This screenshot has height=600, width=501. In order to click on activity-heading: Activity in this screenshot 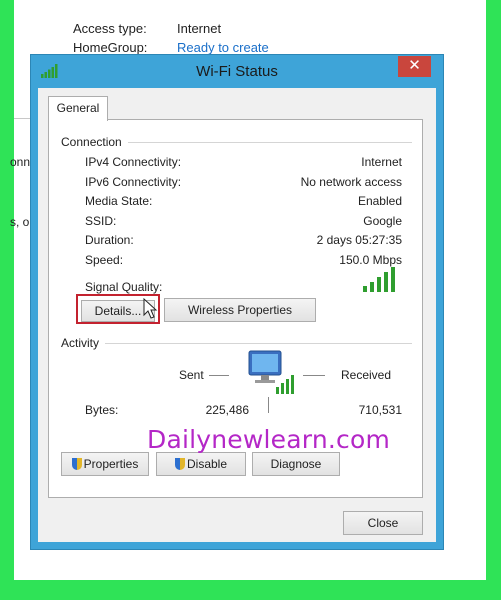, I will do `click(83, 343)`.